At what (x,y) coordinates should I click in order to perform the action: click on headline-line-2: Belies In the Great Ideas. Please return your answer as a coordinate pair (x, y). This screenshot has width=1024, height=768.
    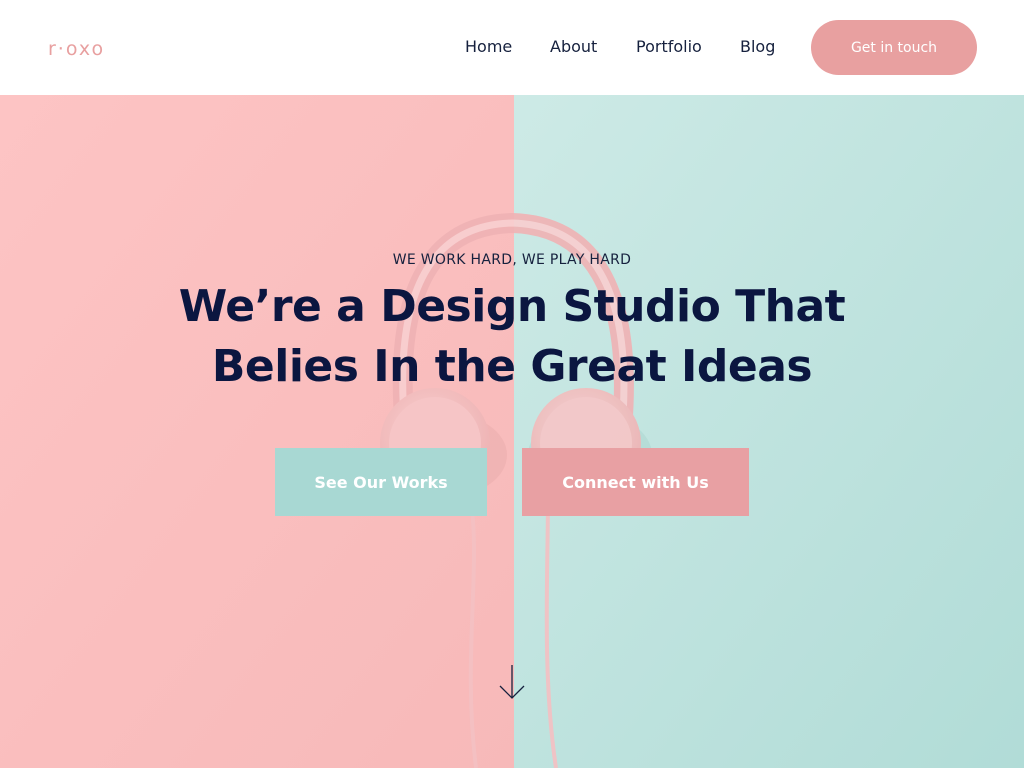
    Looking at the image, I should click on (512, 366).